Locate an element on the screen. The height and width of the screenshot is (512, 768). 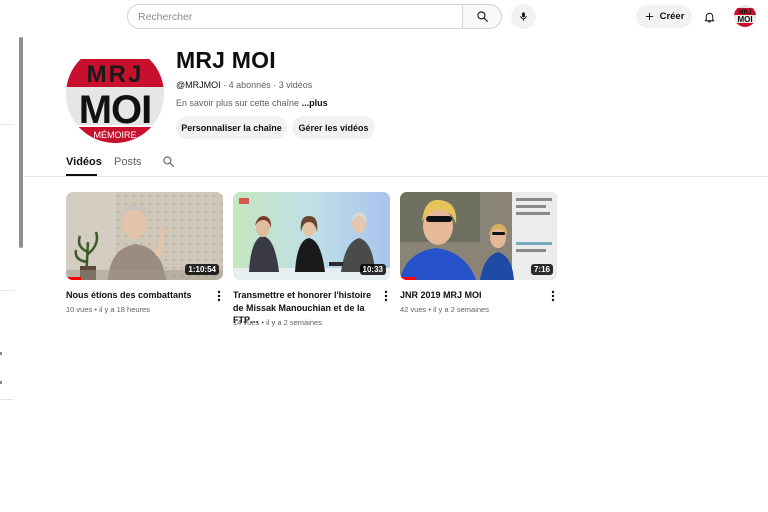
channel-about-link: En savoir plus sur cette chaîne ...plus is located at coordinates (252, 103).